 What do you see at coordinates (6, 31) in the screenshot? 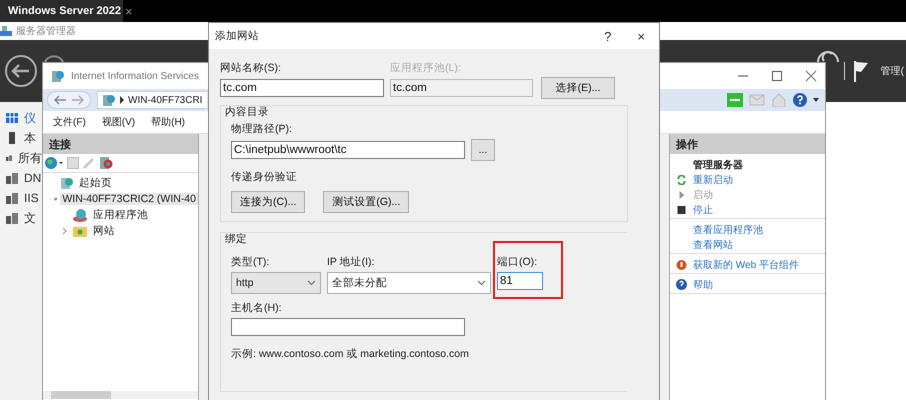
I see `server-manager-icon` at bounding box center [6, 31].